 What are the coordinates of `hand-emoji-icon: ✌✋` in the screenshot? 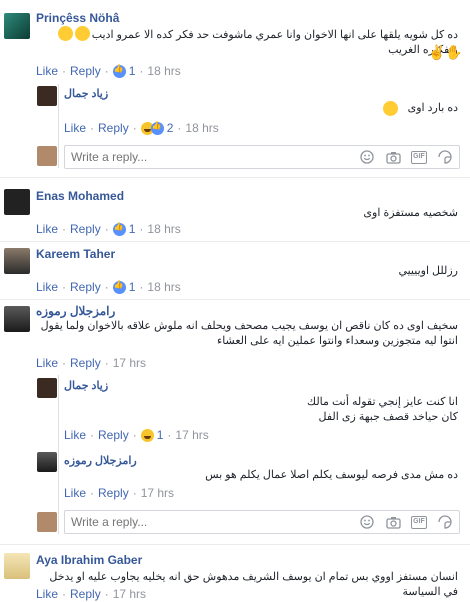 It's located at (445, 52).